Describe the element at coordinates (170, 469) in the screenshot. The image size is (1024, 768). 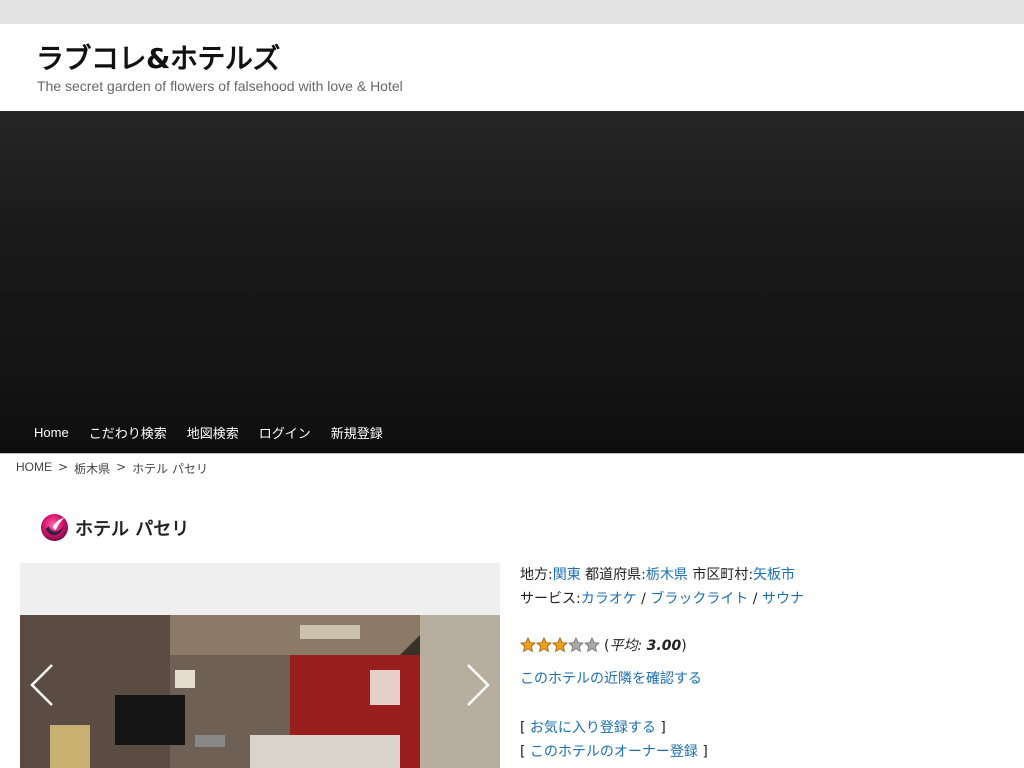
I see `breadcrumb-current: ホテル パセリ` at that location.